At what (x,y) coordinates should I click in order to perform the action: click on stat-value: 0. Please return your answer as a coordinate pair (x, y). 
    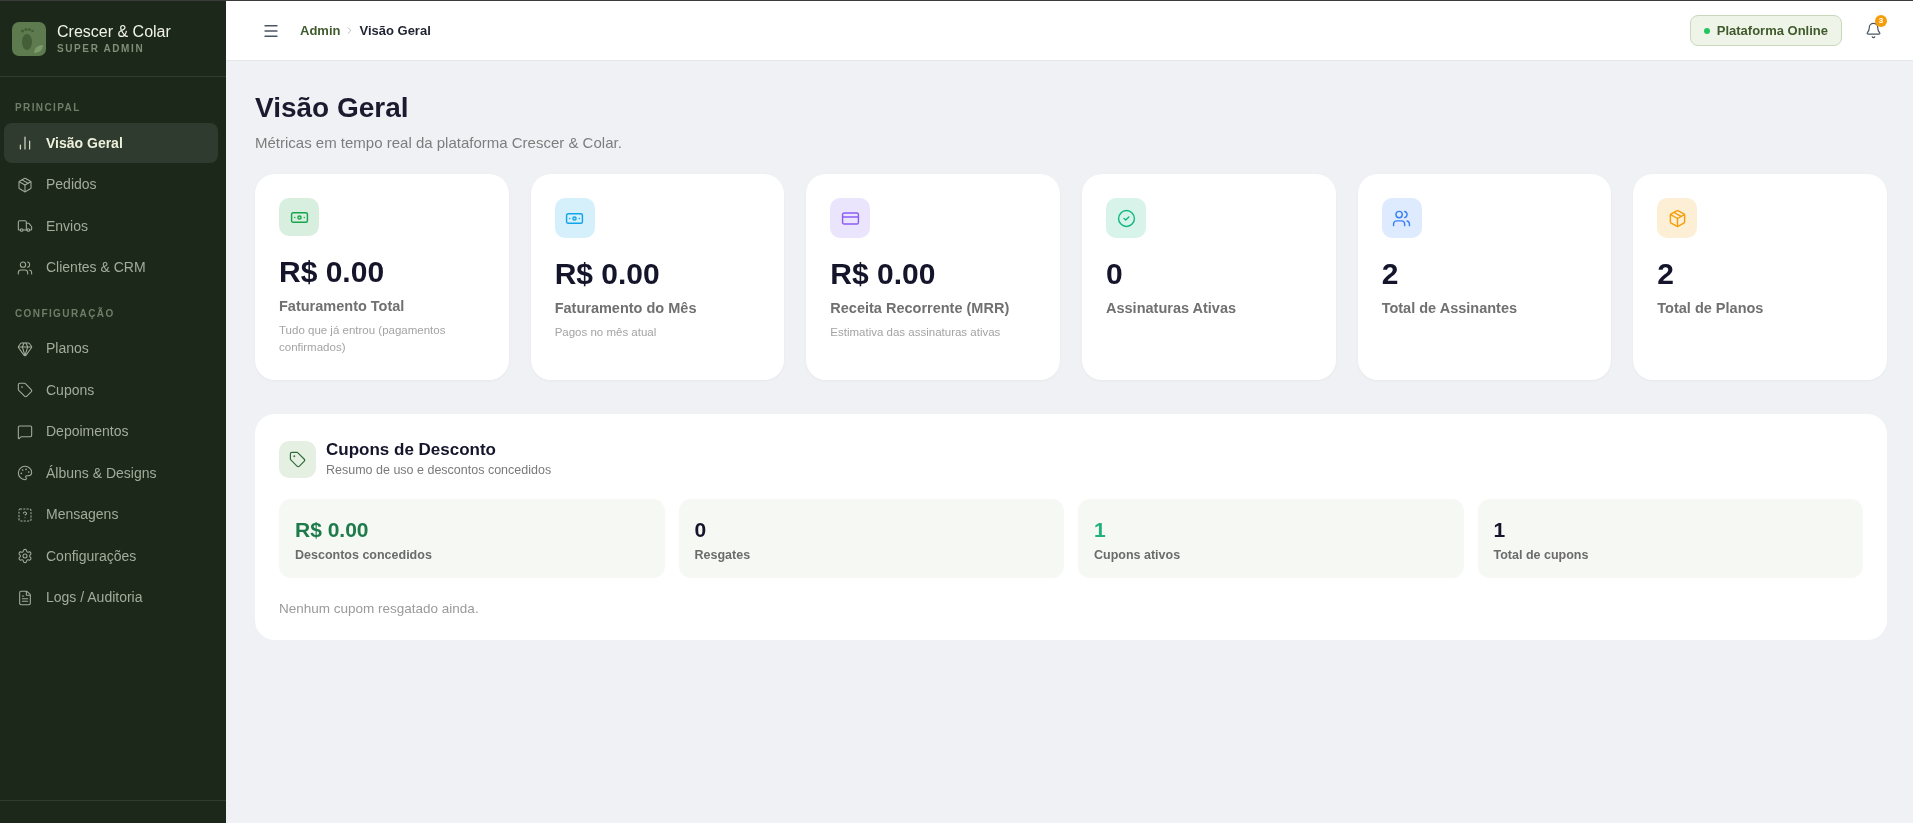
    Looking at the image, I should click on (701, 530).